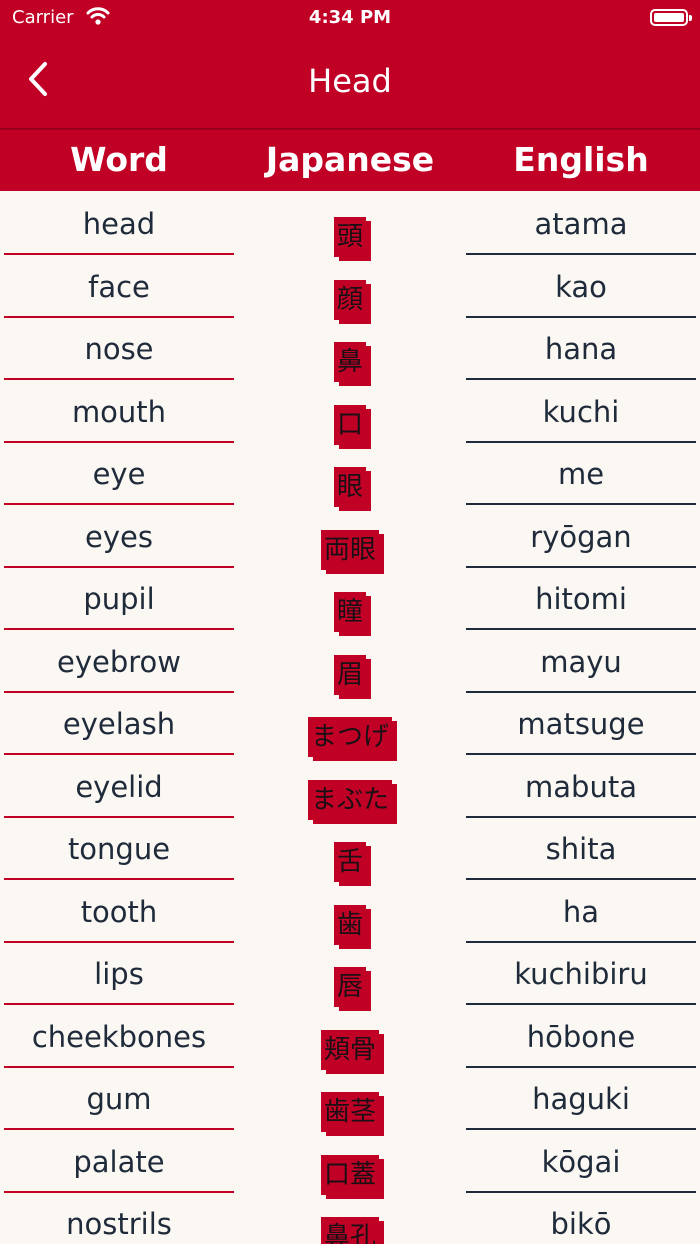  I want to click on table-row: eye 眼 me, so click(350, 474).